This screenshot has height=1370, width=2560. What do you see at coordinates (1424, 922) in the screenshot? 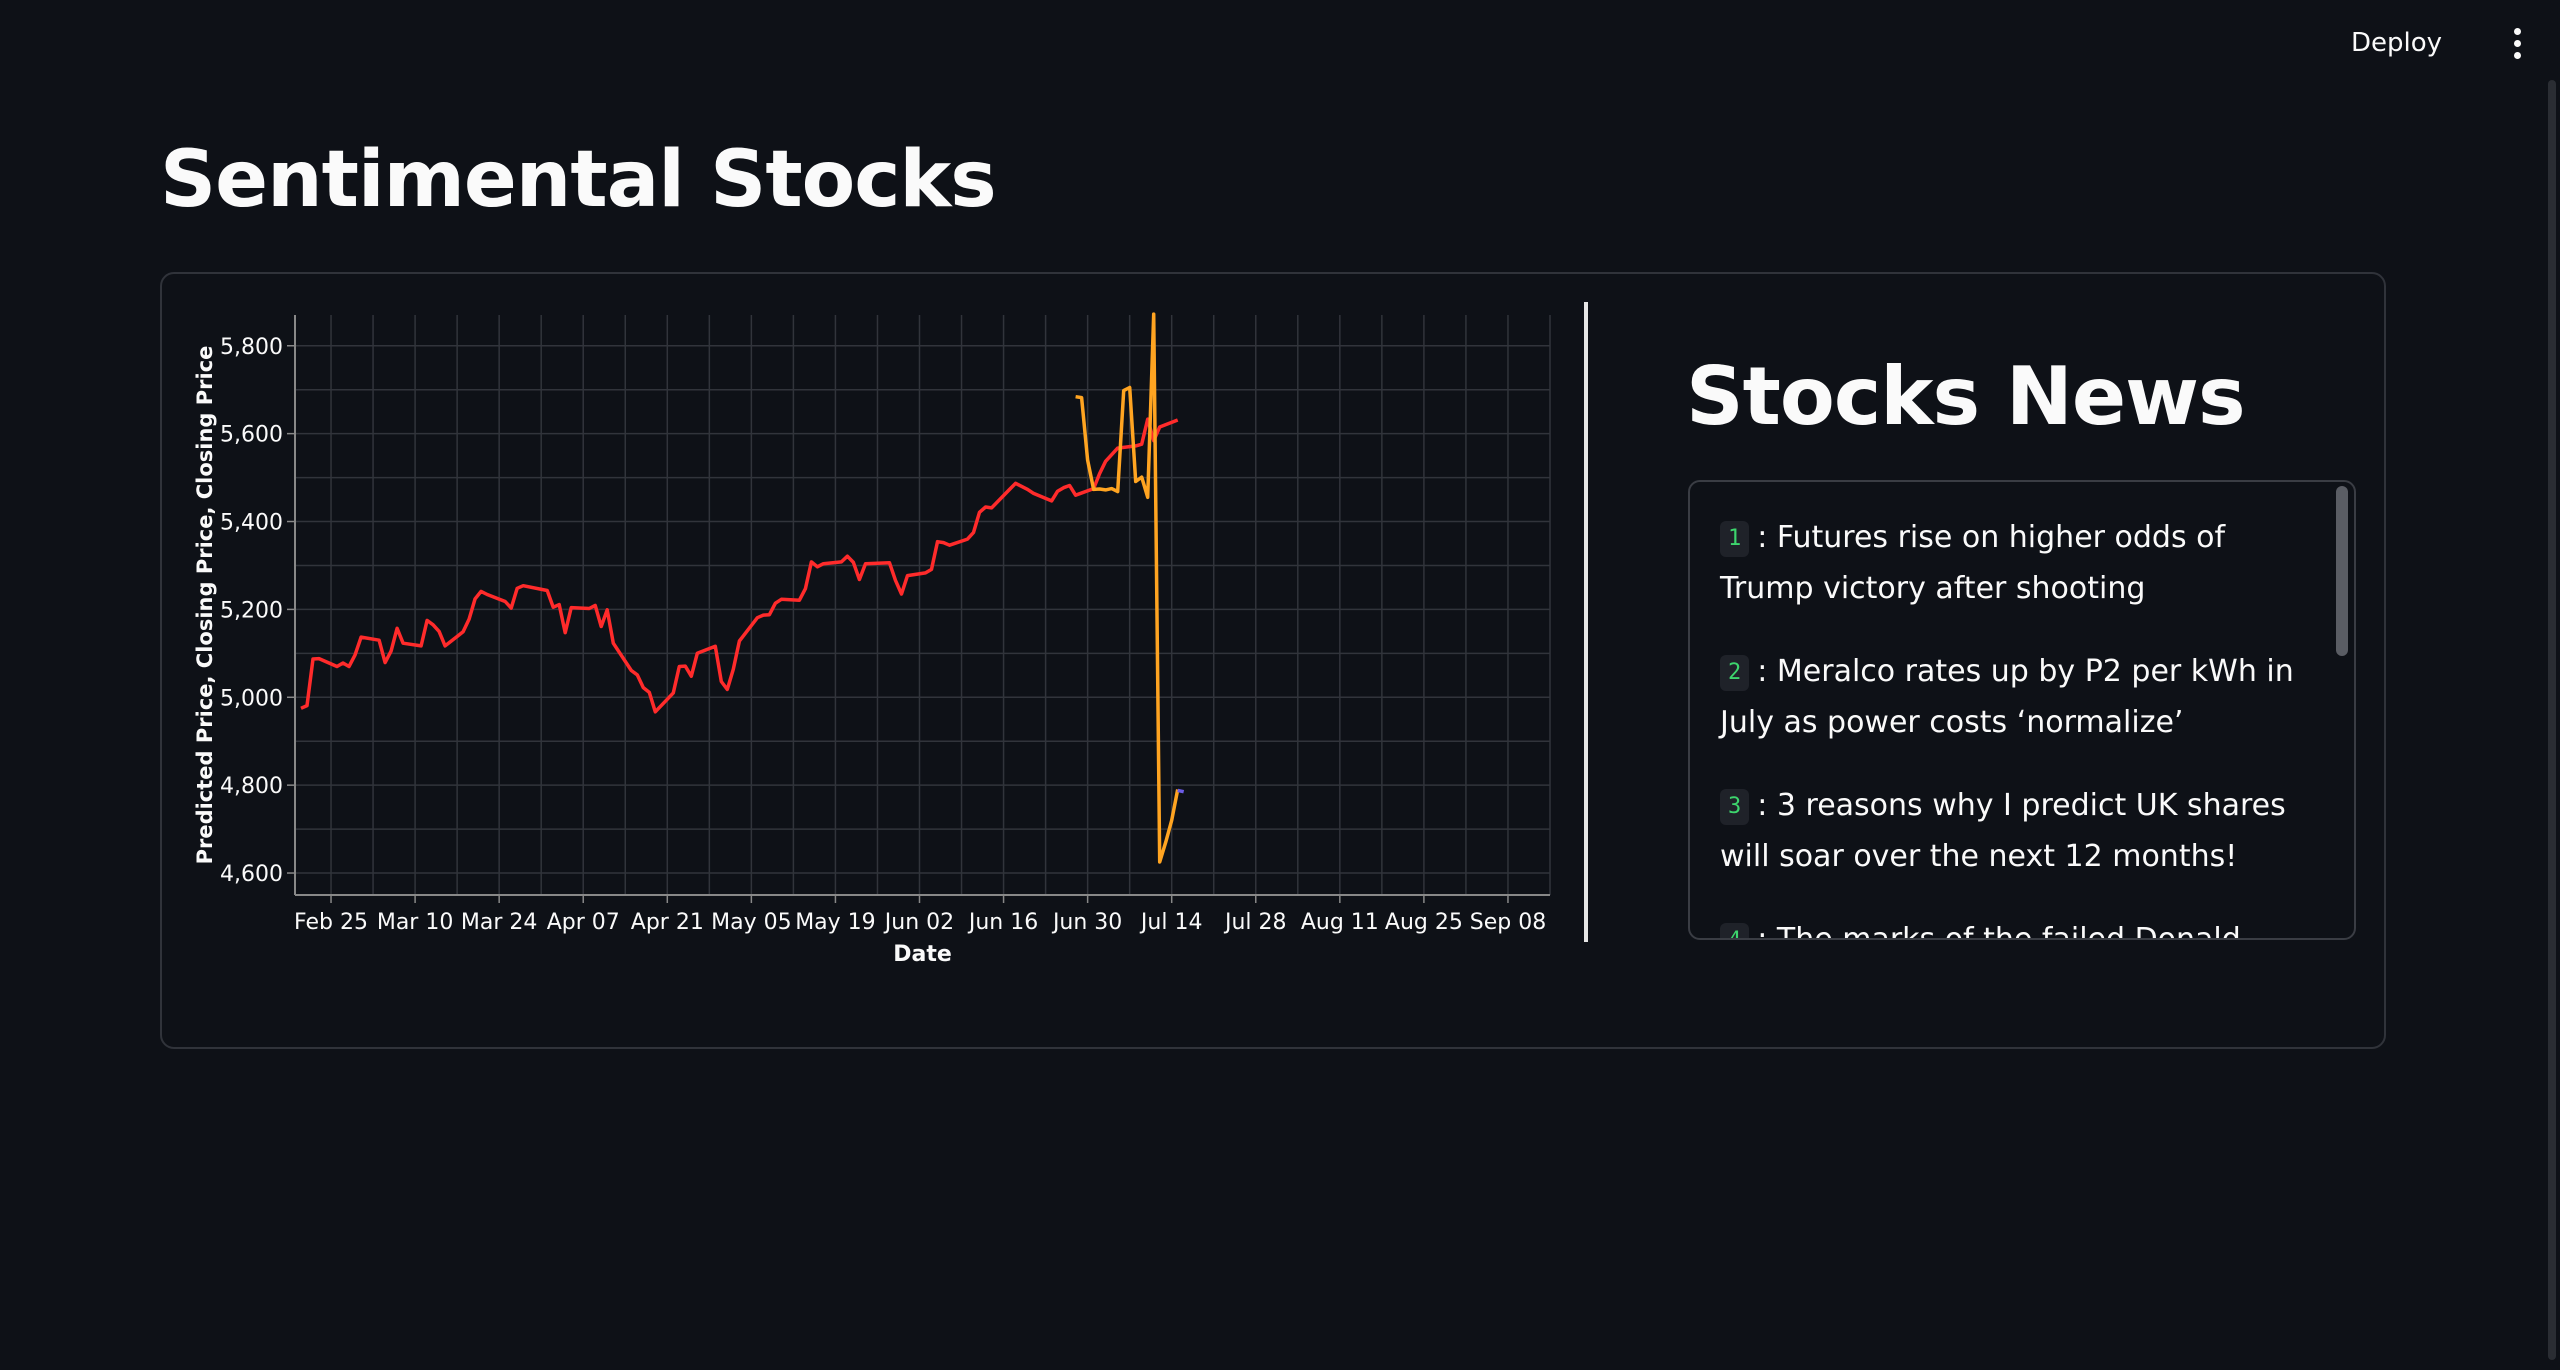
I see `x-tick-label: Aug 25` at bounding box center [1424, 922].